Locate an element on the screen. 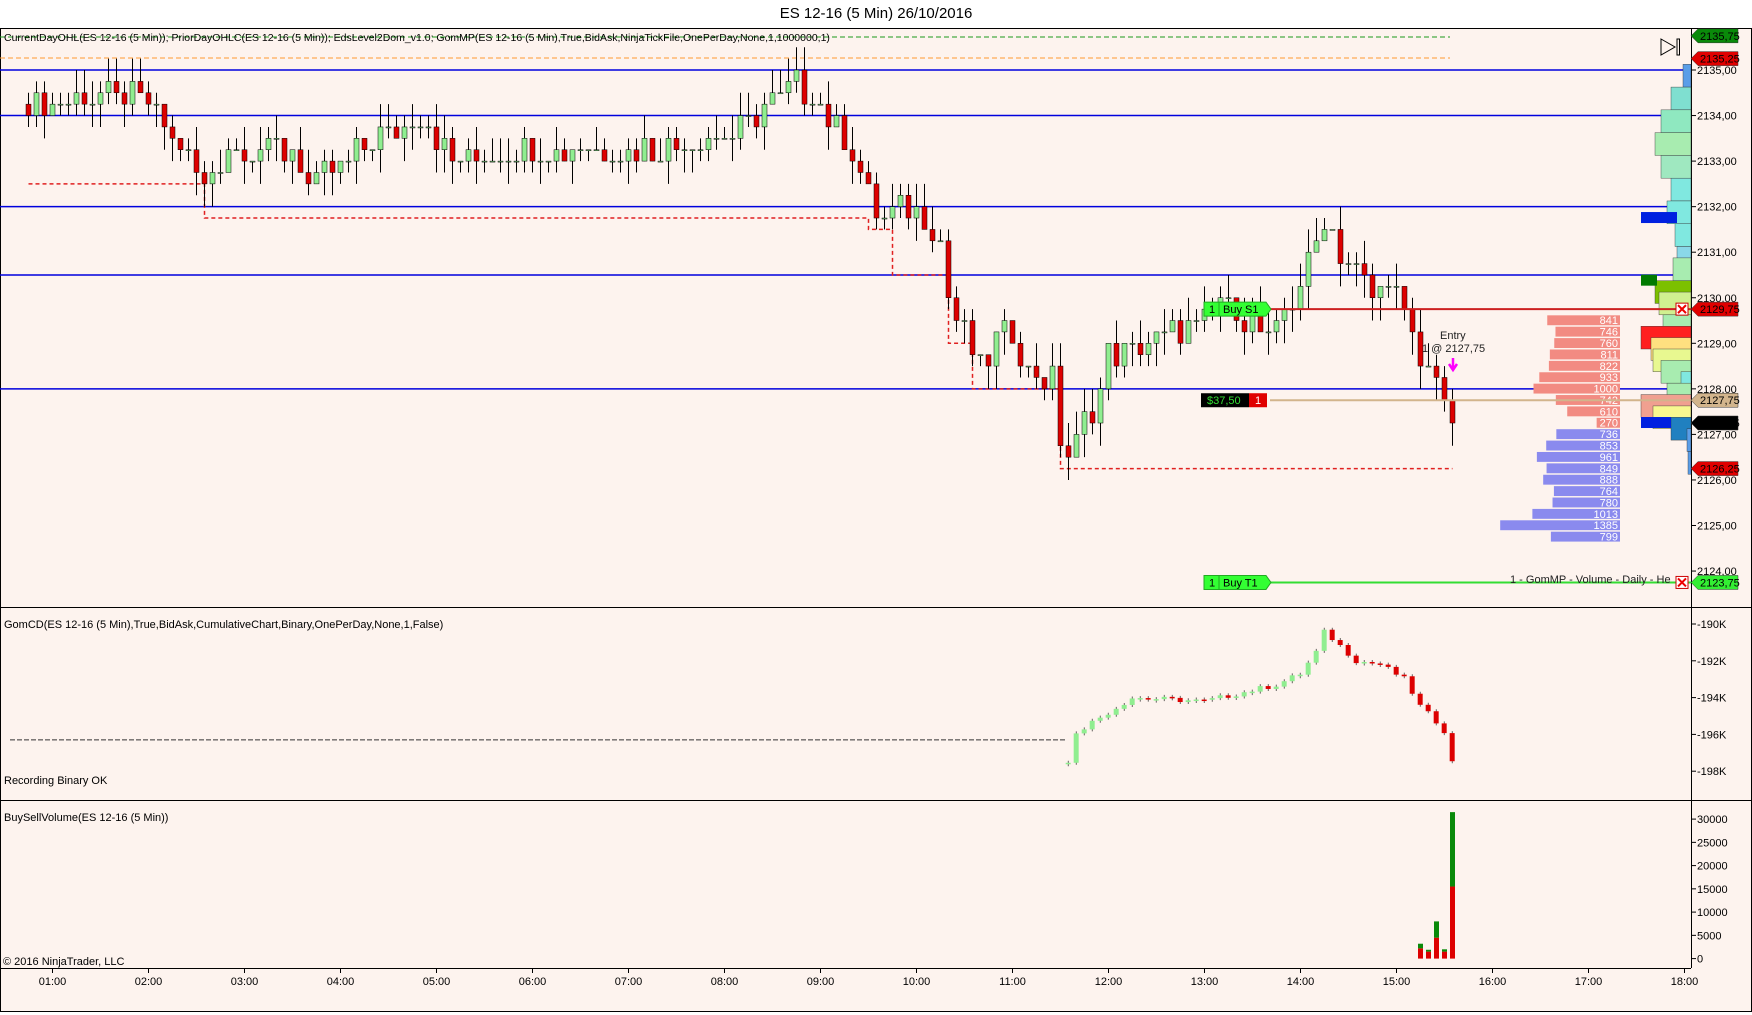 This screenshot has height=1015, width=1752. cancel-order-button is located at coordinates (1682, 309).